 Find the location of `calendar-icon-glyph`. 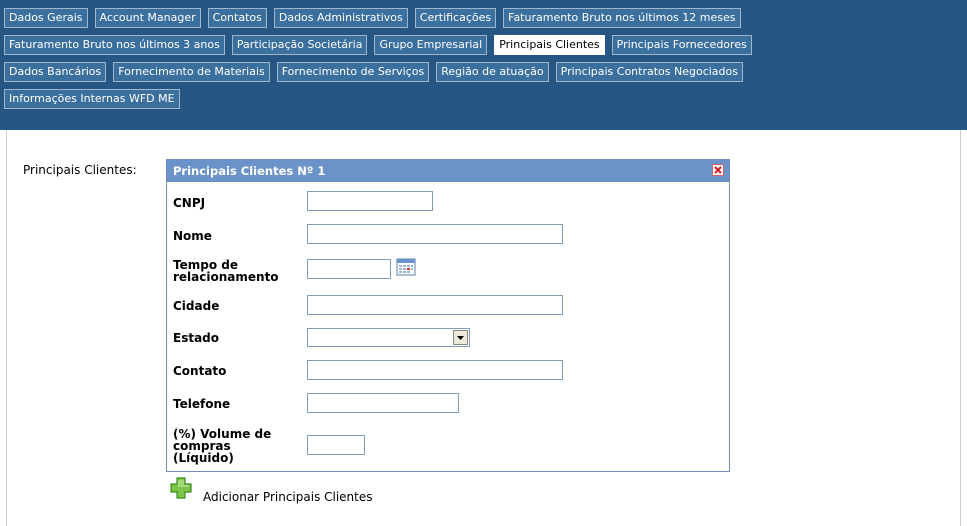

calendar-icon-glyph is located at coordinates (406, 267).